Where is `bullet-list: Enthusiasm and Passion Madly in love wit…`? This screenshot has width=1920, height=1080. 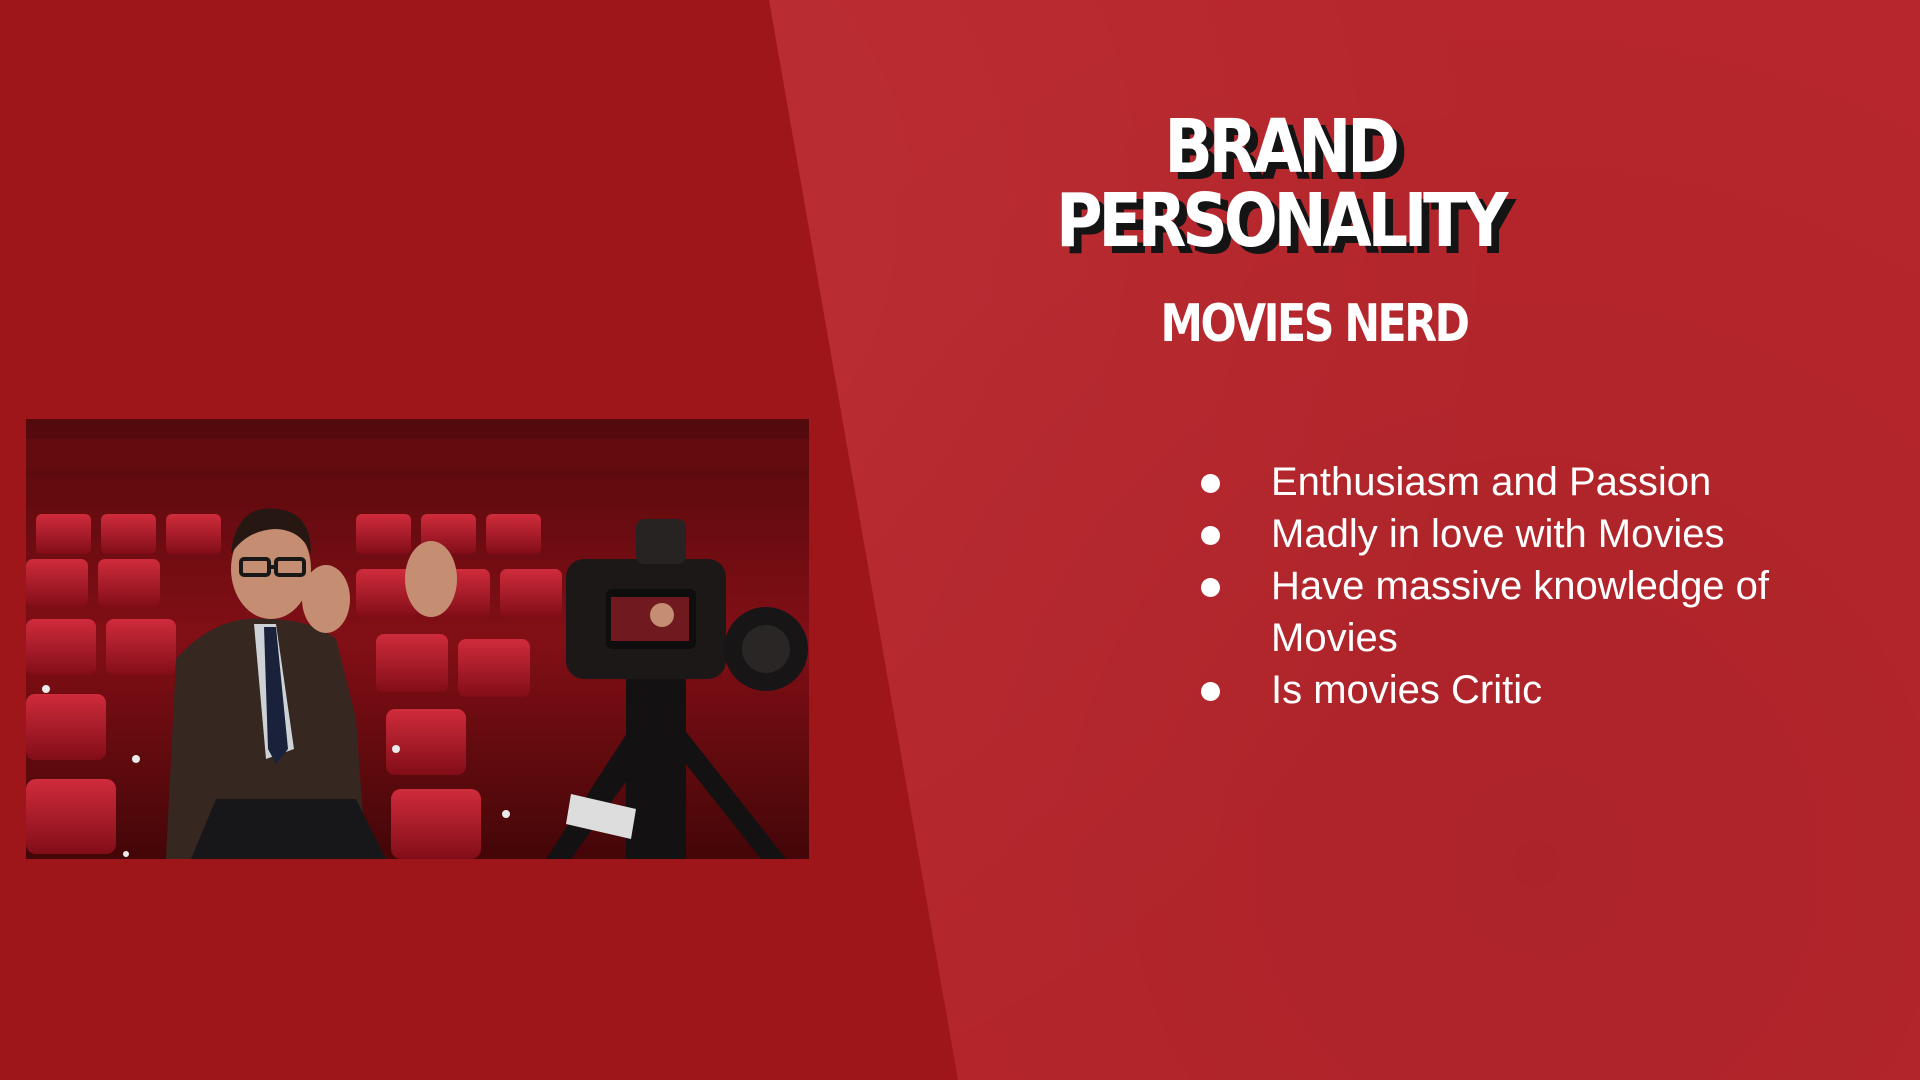
bullet-list: Enthusiasm and Passion Madly in love wit… is located at coordinates (1490, 586).